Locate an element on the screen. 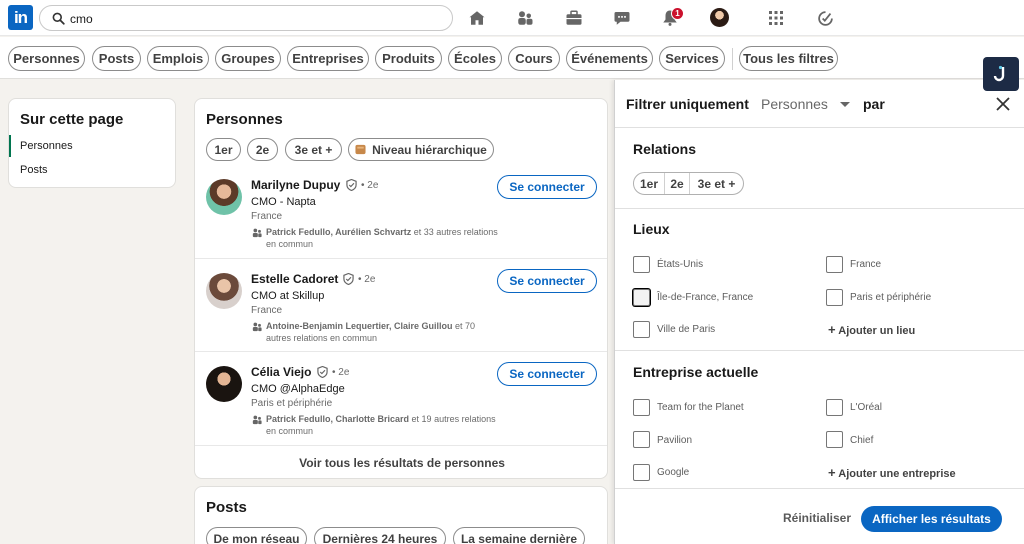  filter-panel-footer: Réinitialiser Afficher les résultats is located at coordinates (819, 516).